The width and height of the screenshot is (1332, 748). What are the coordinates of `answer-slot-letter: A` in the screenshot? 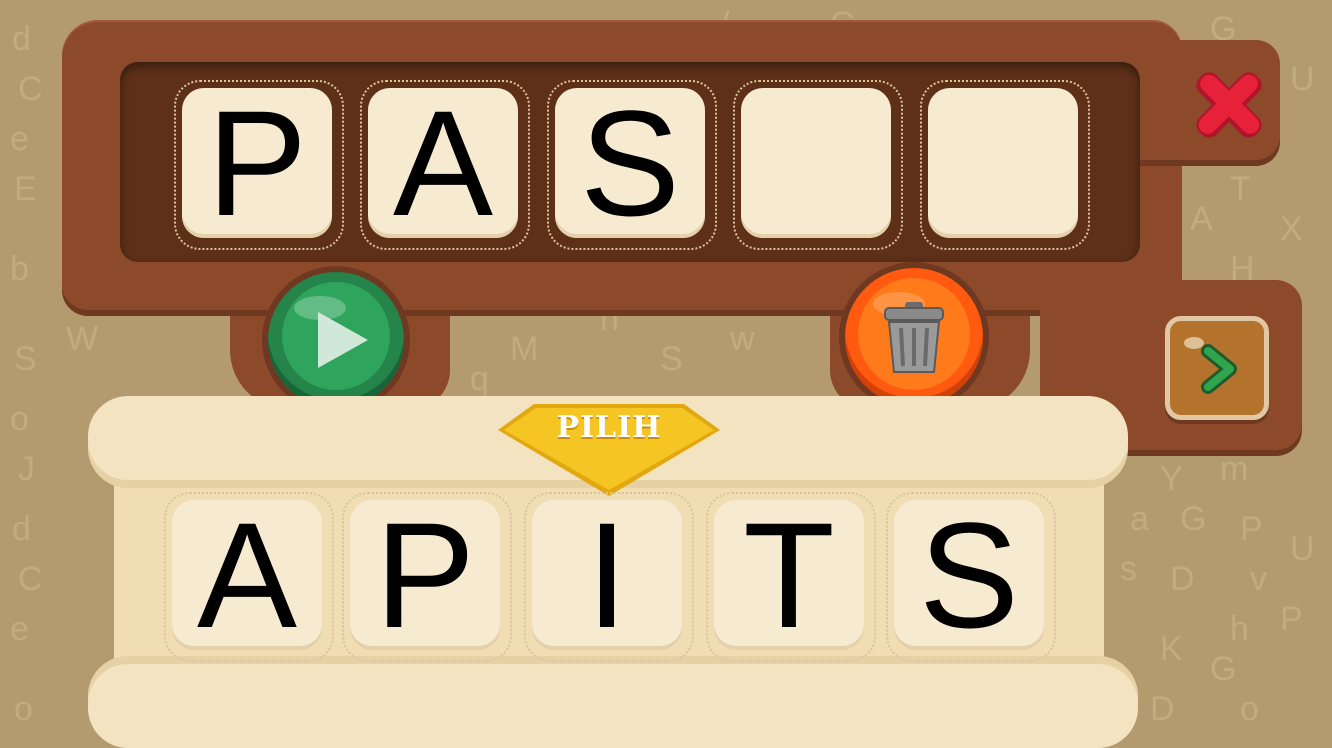 It's located at (443, 163).